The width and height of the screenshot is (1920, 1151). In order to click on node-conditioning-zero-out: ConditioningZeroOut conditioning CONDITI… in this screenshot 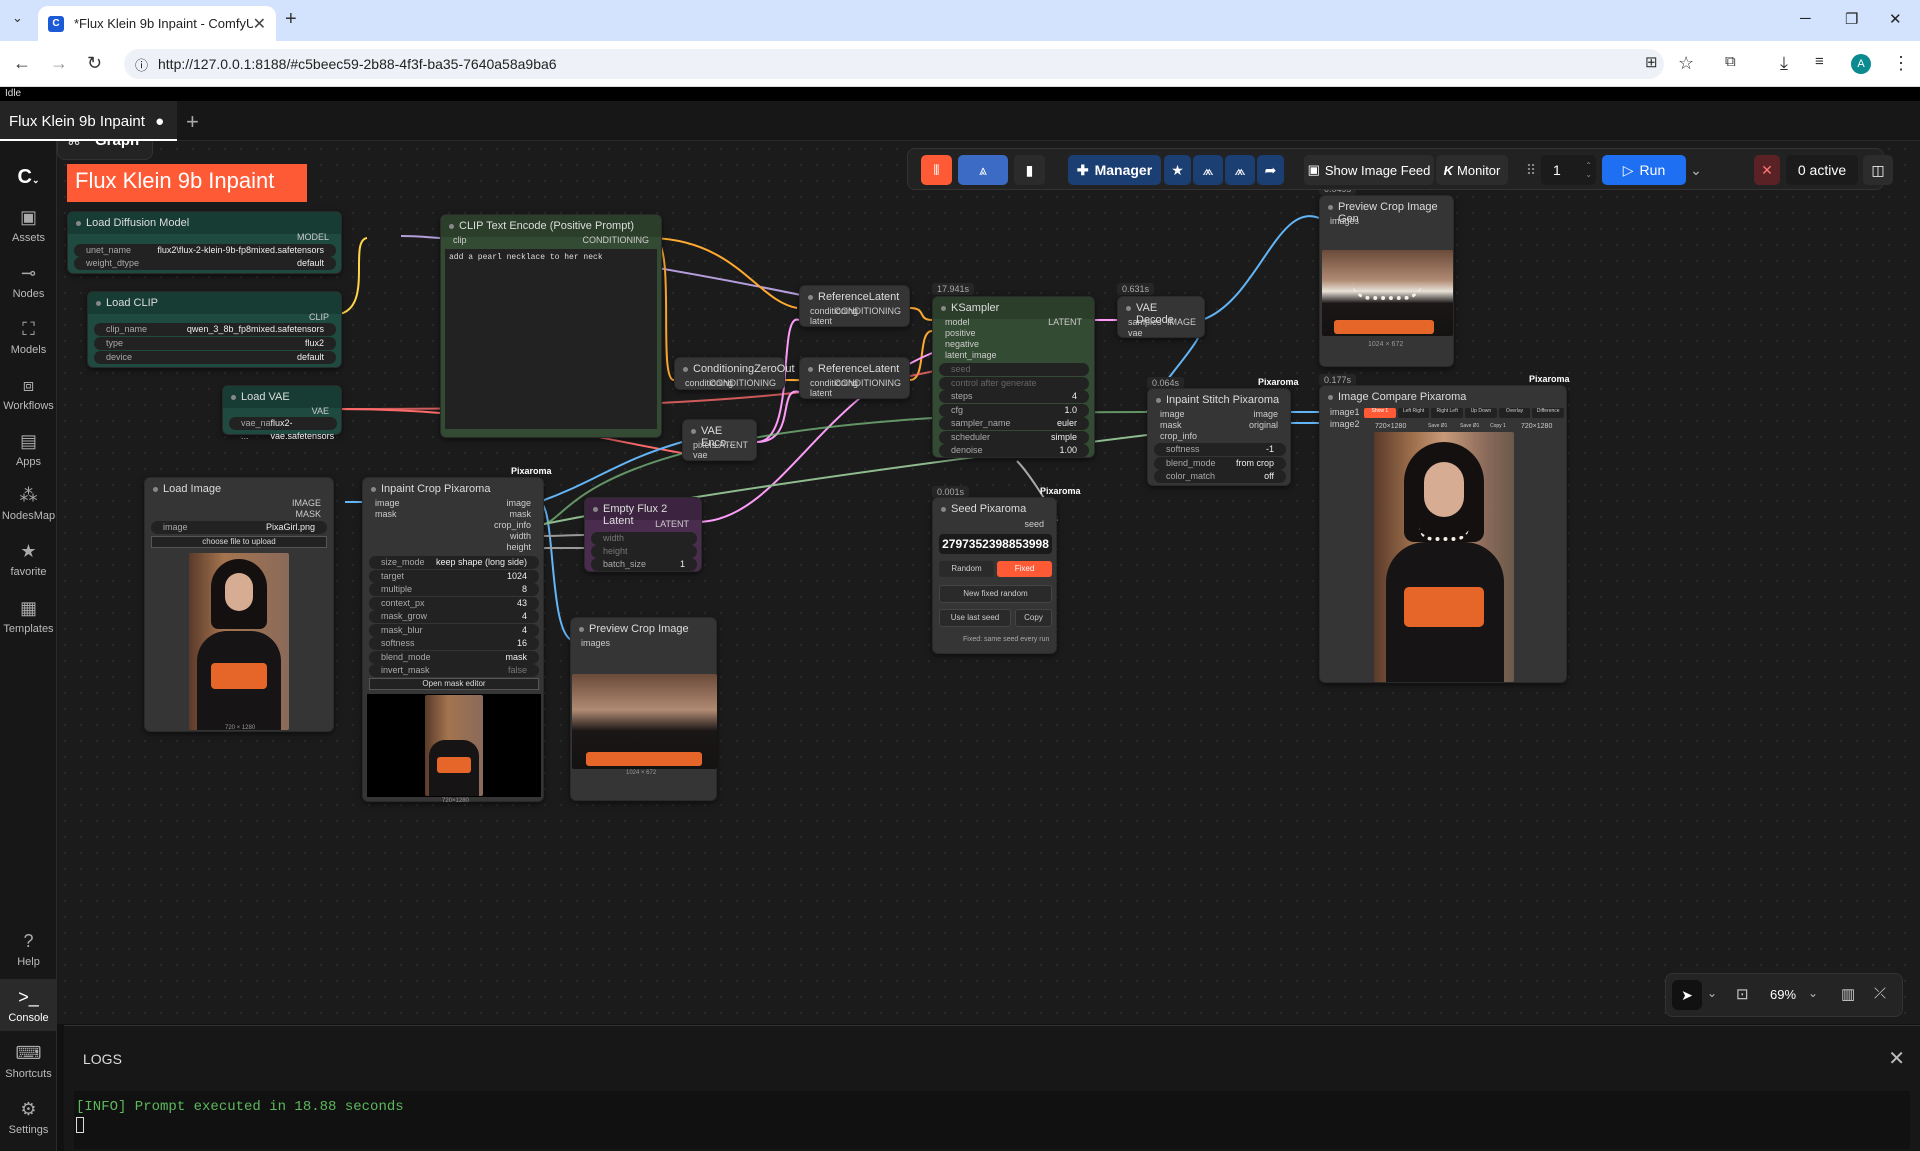, I will do `click(734, 373)`.